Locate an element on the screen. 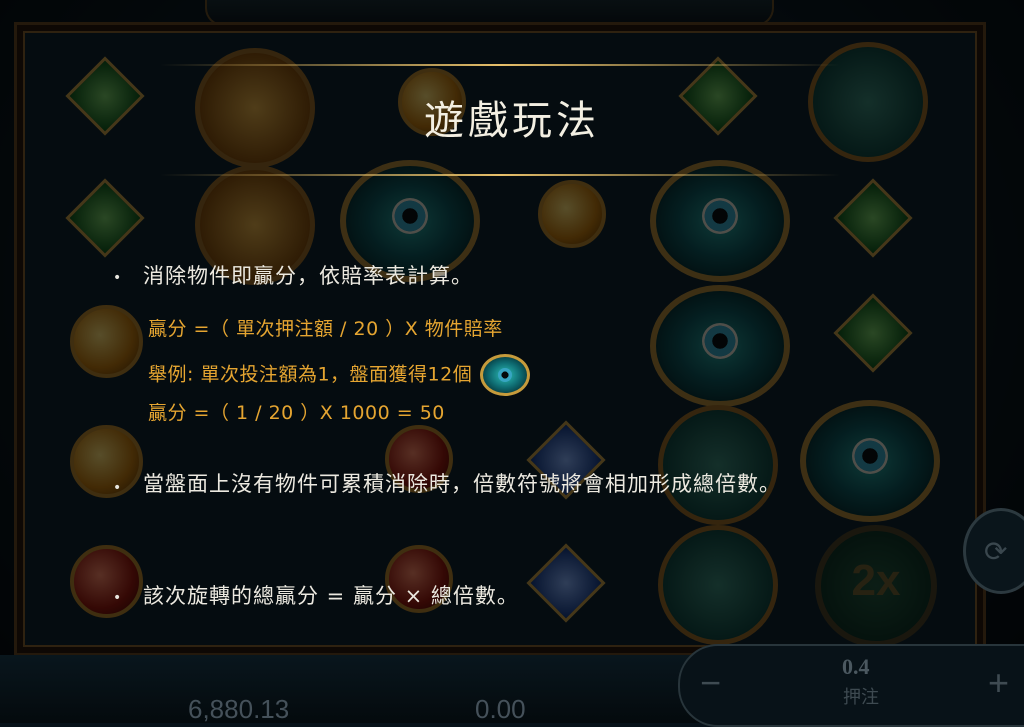  eye-of-horus-icon is located at coordinates (505, 375).